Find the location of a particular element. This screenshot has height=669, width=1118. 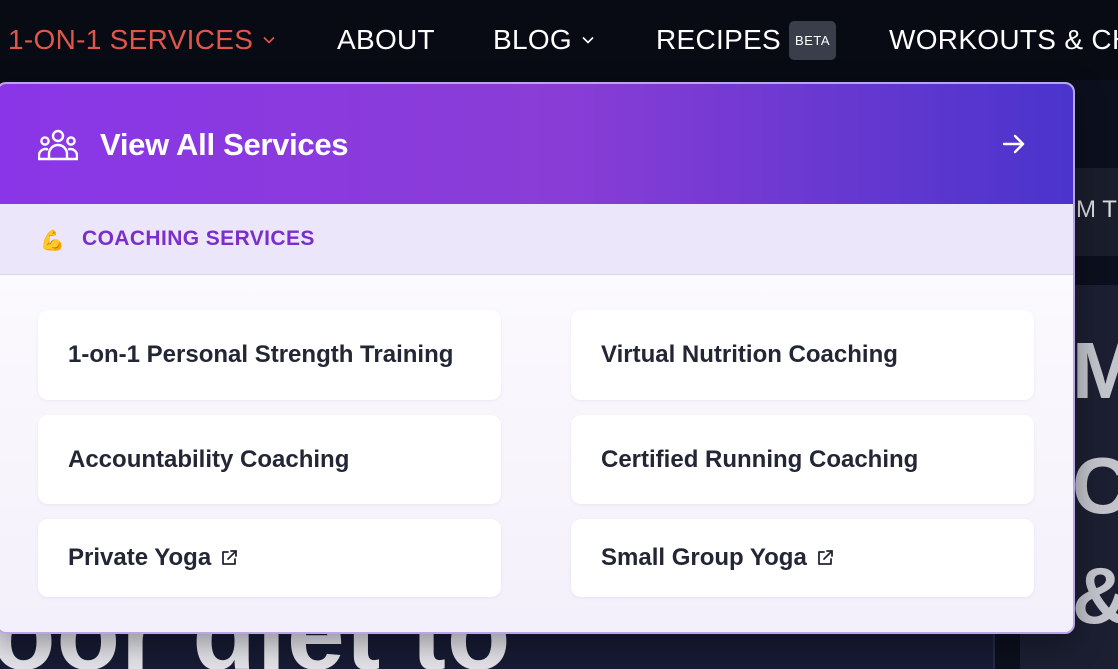

nav-item-services: 1-ON-1 SERVICES is located at coordinates (141, 40).